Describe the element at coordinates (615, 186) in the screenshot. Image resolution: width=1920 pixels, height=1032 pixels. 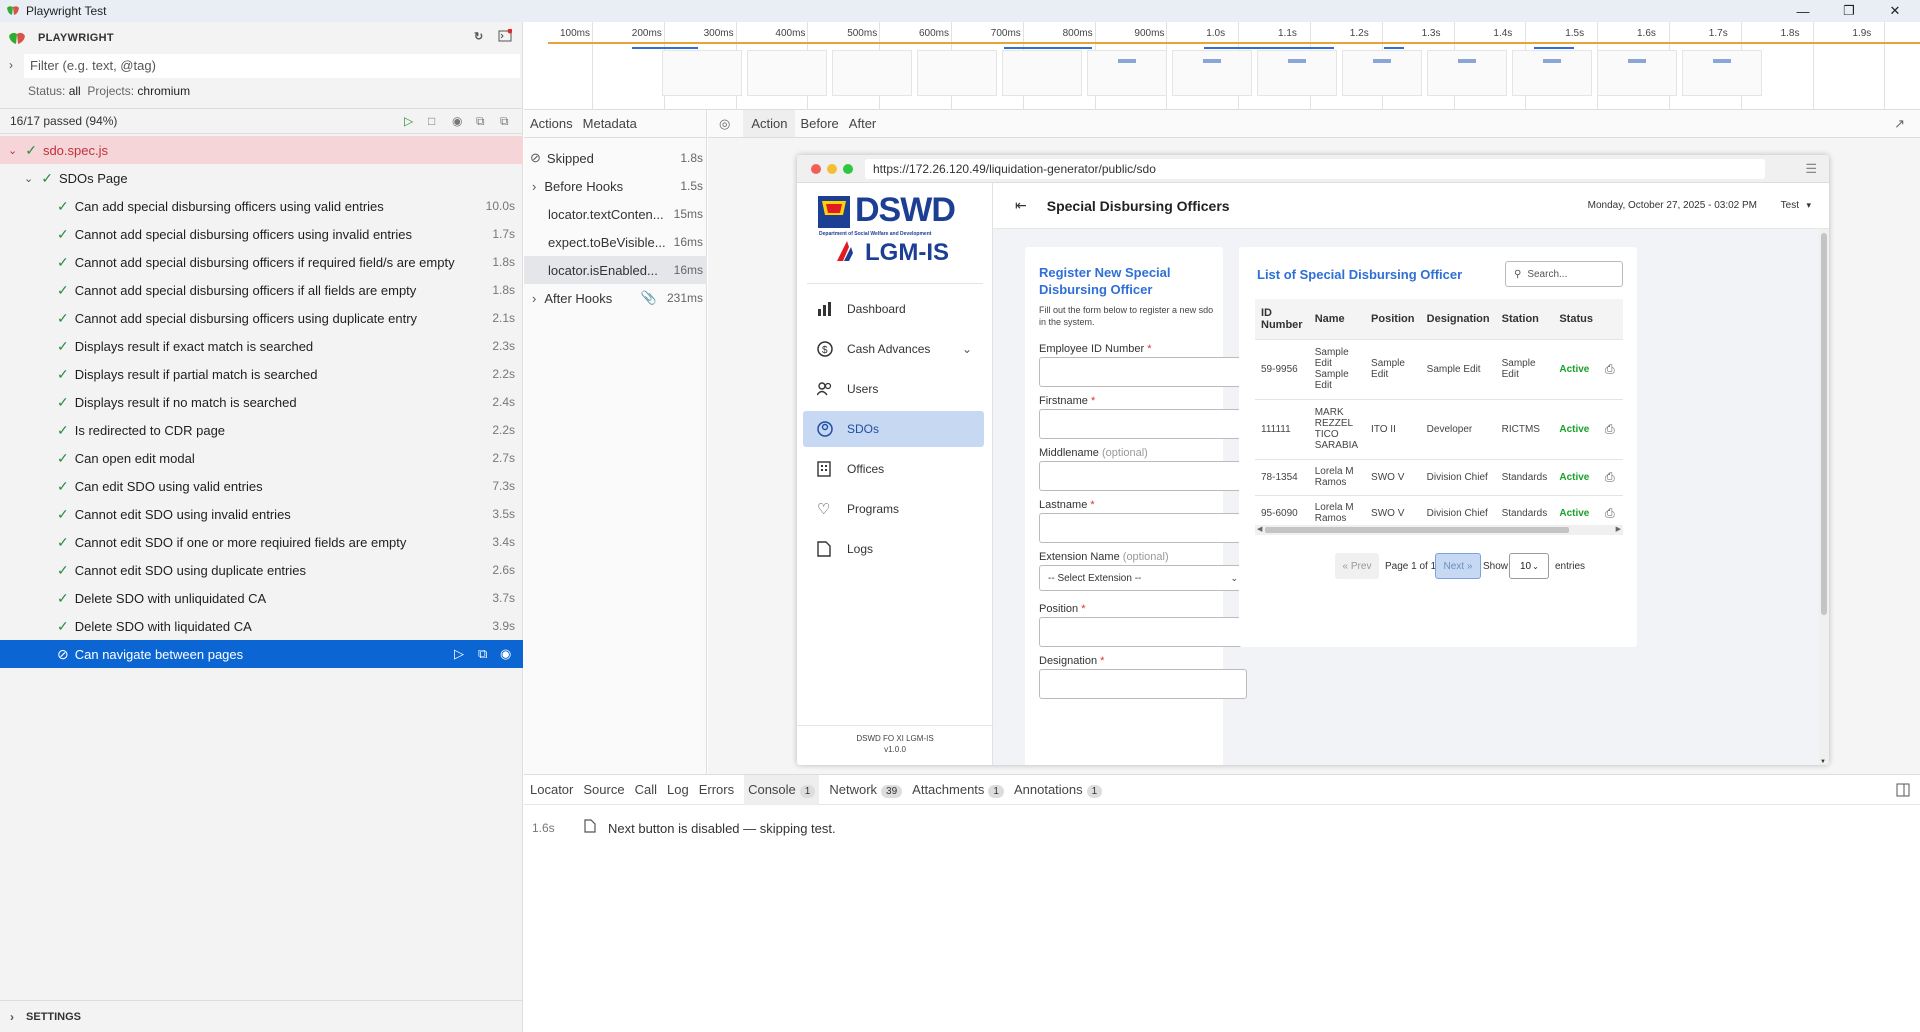
I see `action-row-before-hooks: › Before Hooks 1.5s` at that location.